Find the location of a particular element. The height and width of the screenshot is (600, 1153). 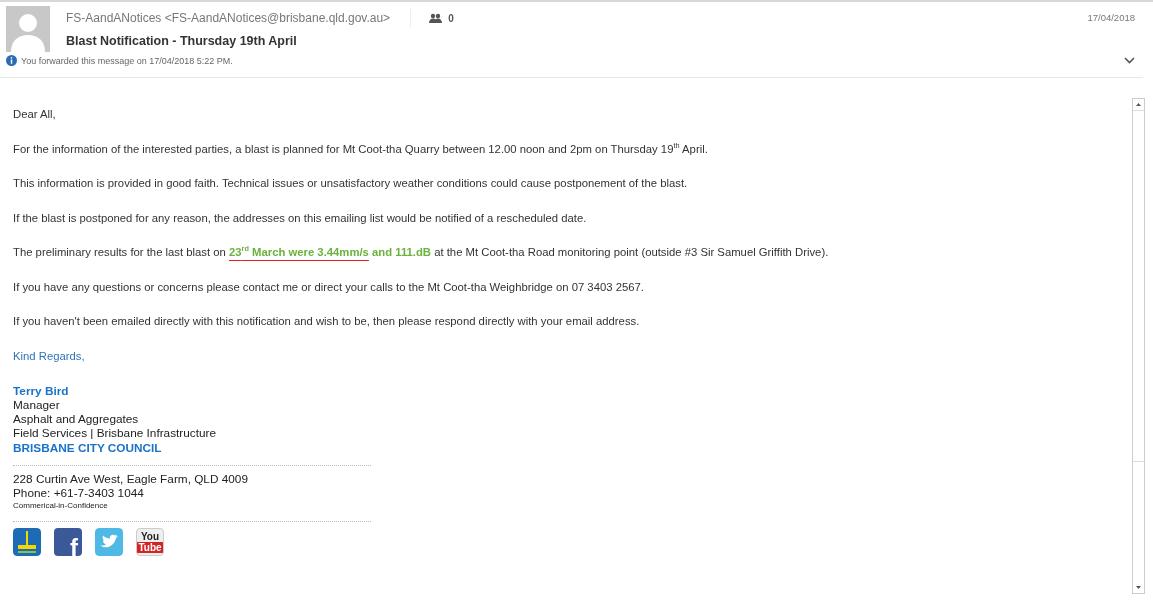

signature-line: Manager is located at coordinates (37, 405).